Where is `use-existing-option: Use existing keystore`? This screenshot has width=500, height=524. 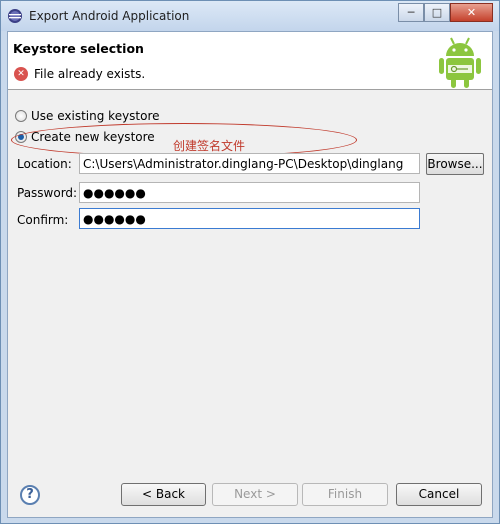
use-existing-option: Use existing keystore is located at coordinates (87, 116).